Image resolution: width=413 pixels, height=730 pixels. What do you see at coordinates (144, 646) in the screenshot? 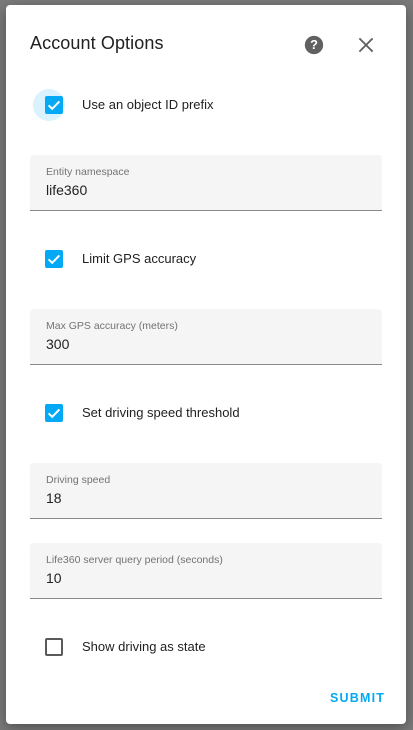
I see `show-driving-label: Show driving as state` at bounding box center [144, 646].